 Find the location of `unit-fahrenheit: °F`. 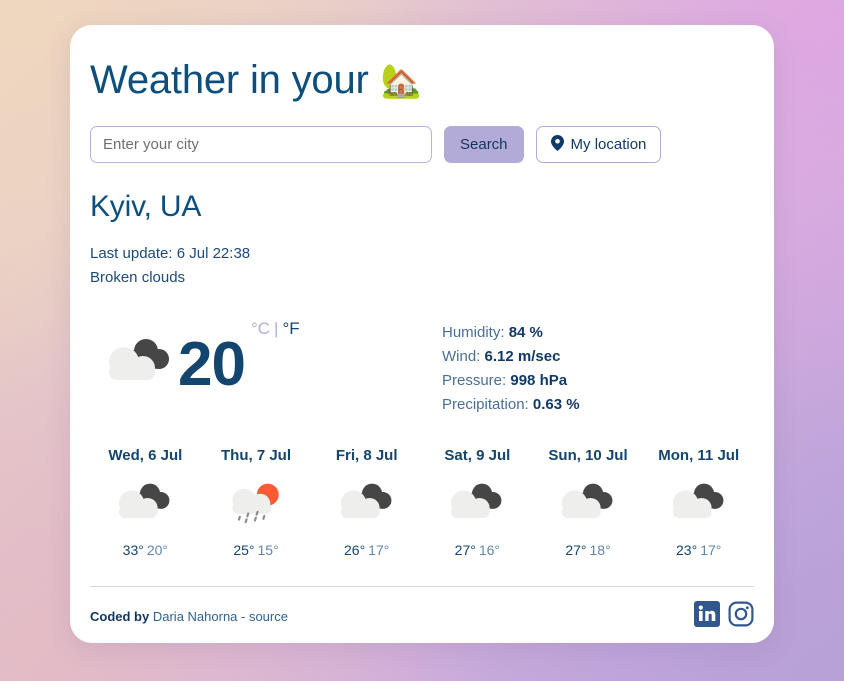

unit-fahrenheit: °F is located at coordinates (290, 328).